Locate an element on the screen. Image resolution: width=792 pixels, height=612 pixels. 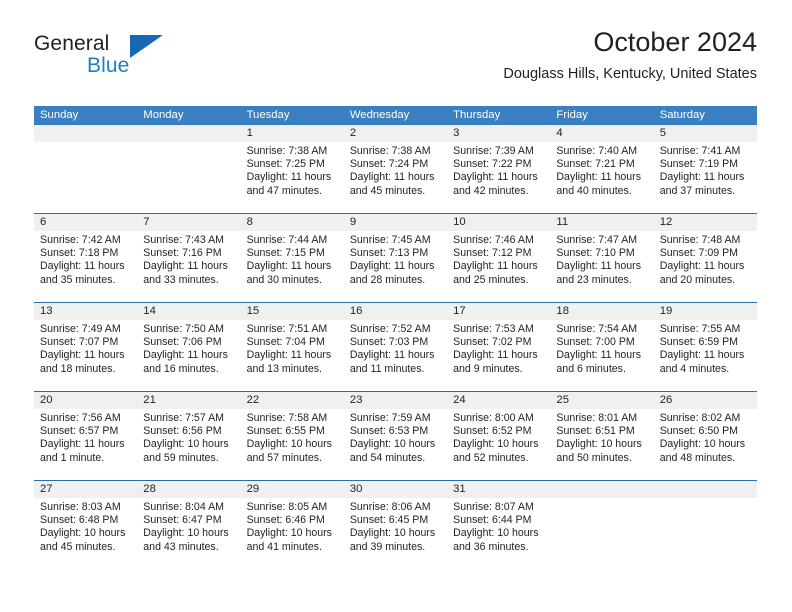
day-number-9: 9 is located at coordinates (395, 222).